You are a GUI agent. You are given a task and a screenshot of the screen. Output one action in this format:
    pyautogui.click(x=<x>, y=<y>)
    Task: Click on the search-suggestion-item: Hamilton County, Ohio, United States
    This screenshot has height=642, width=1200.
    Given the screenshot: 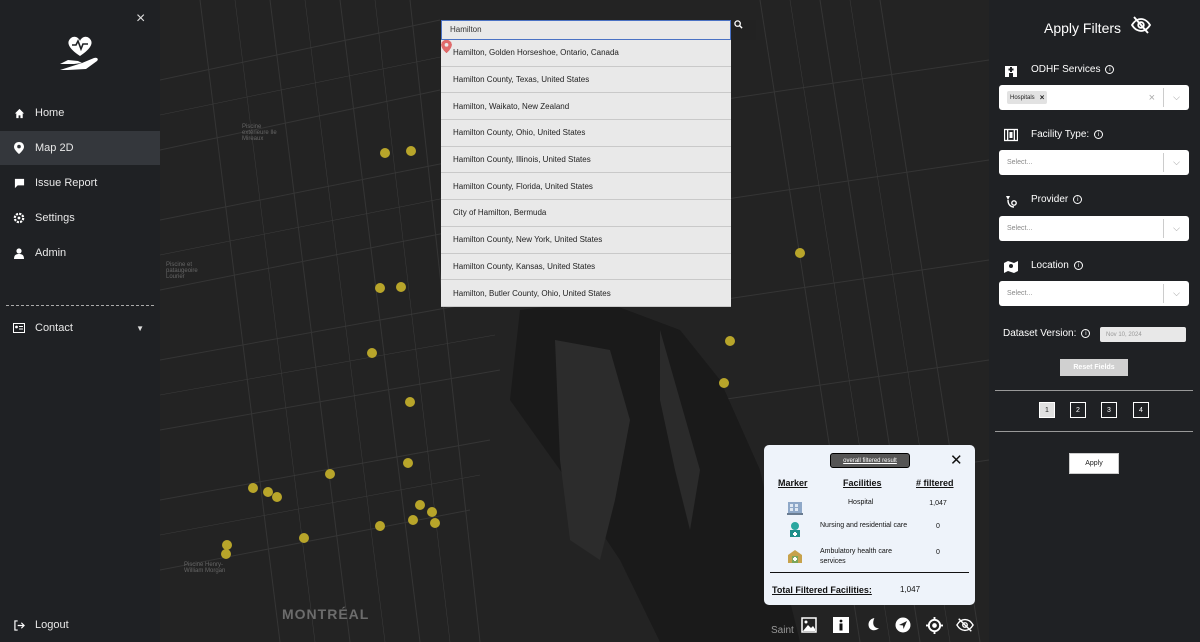 What is the action you would take?
    pyautogui.click(x=586, y=93)
    